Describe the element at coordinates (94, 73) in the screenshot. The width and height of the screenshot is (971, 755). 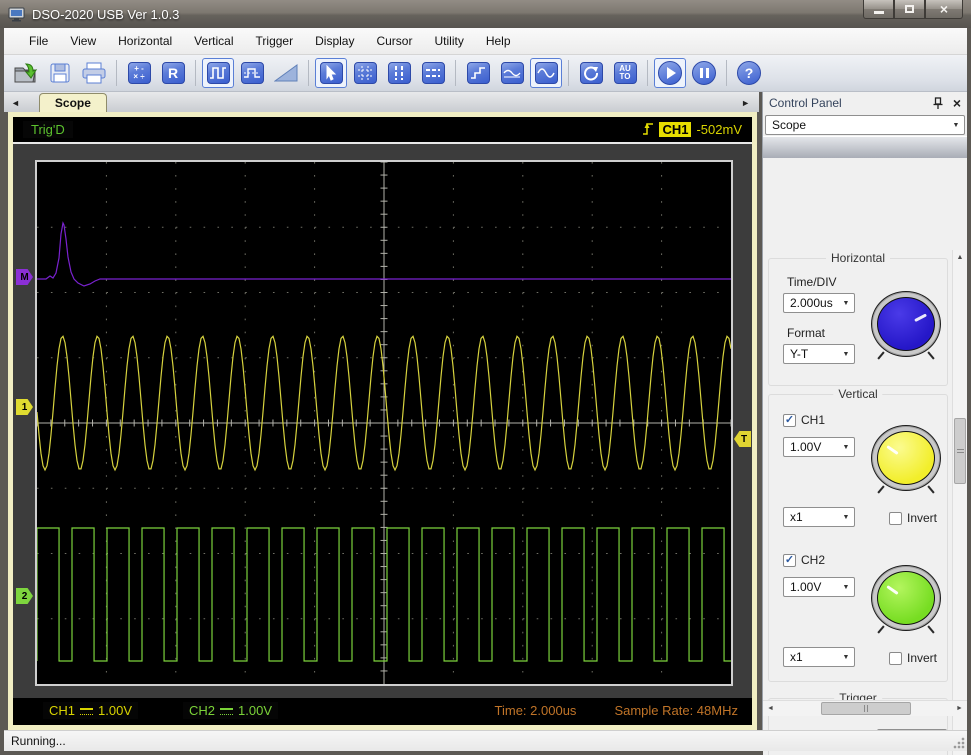
I see `print-button` at that location.